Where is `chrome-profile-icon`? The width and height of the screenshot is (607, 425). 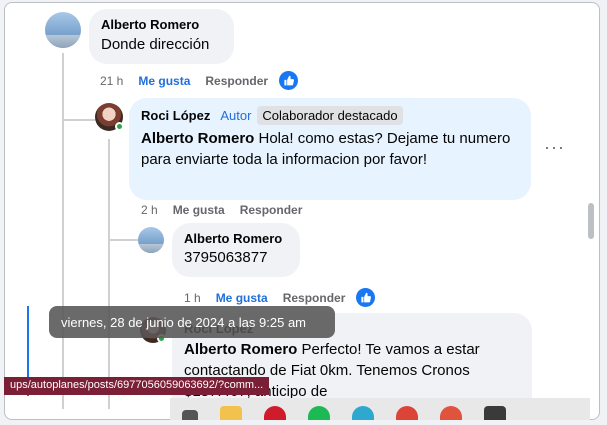 chrome-profile-icon is located at coordinates (451, 413).